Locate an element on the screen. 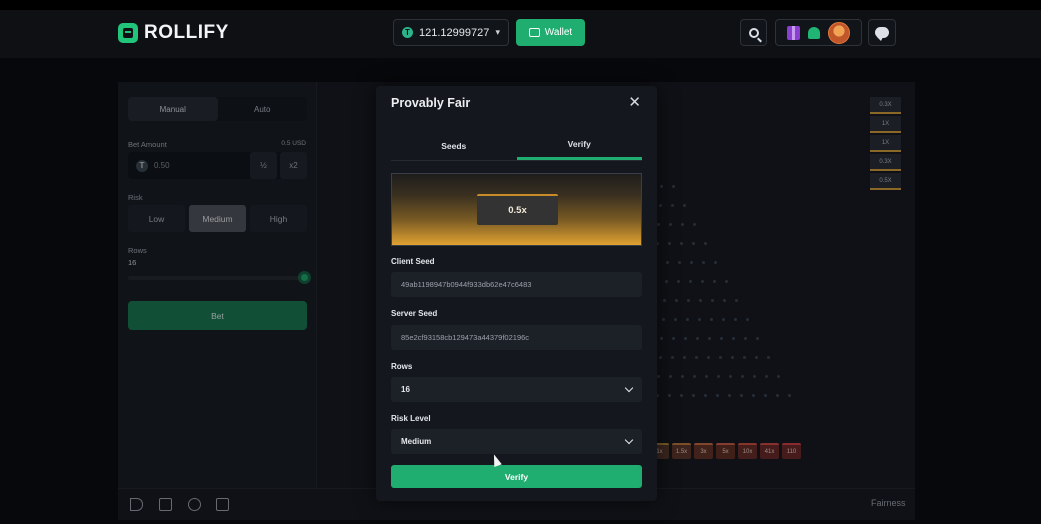 This screenshot has width=1041, height=524. verify-button: Verify is located at coordinates (516, 476).